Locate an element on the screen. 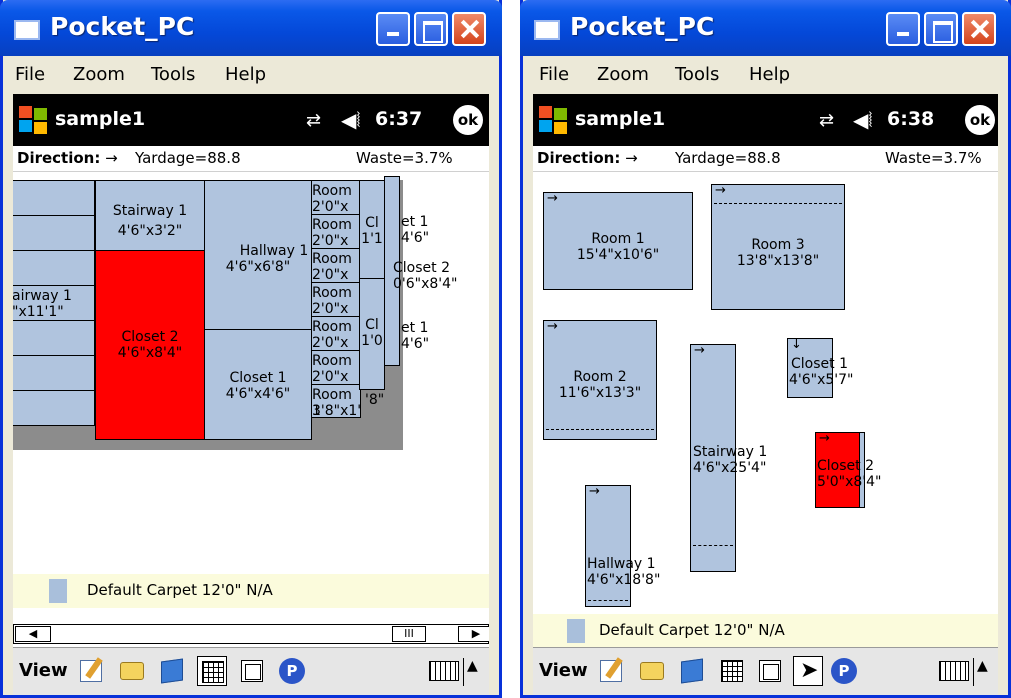 Image resolution: width=1011 pixels, height=698 pixels. piece-closet-strip: Cl 1'0 is located at coordinates (372, 334).